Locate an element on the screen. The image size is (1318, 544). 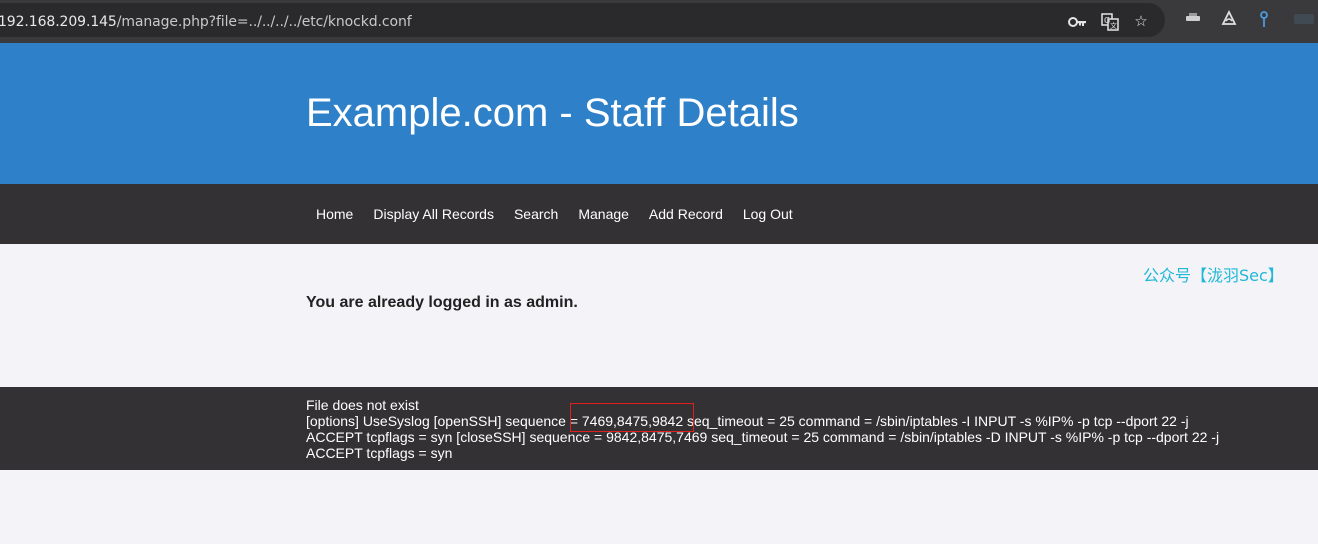
output-line: File does not exist is located at coordinates (362, 405).